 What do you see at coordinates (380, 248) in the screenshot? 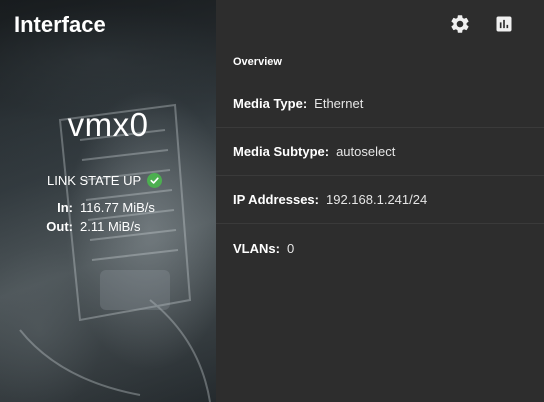
I see `list-item: VLANs: 0` at bounding box center [380, 248].